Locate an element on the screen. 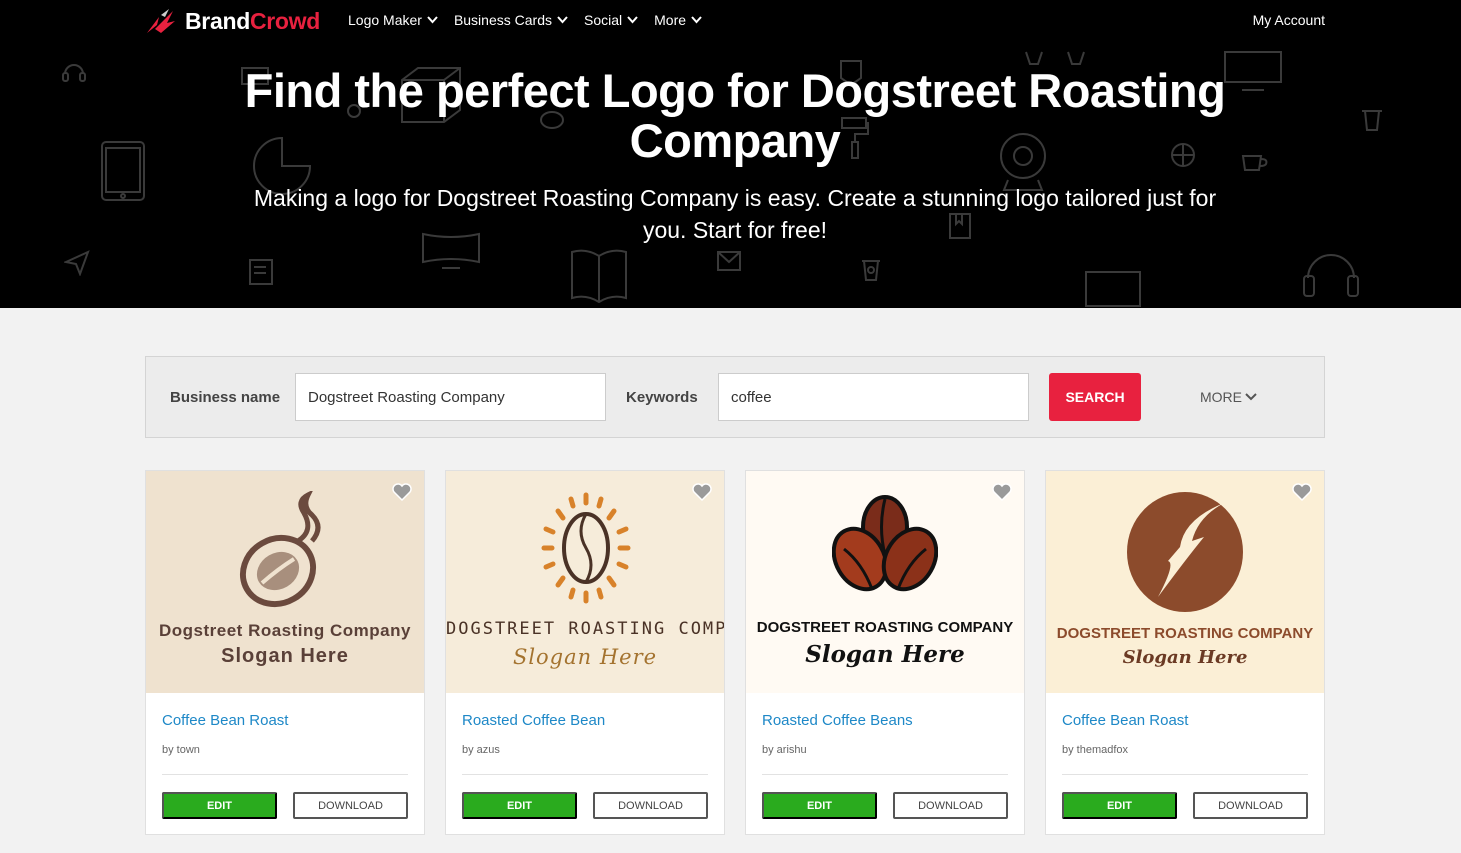 The width and height of the screenshot is (1461, 853). my-account-link: My Account is located at coordinates (1289, 20).